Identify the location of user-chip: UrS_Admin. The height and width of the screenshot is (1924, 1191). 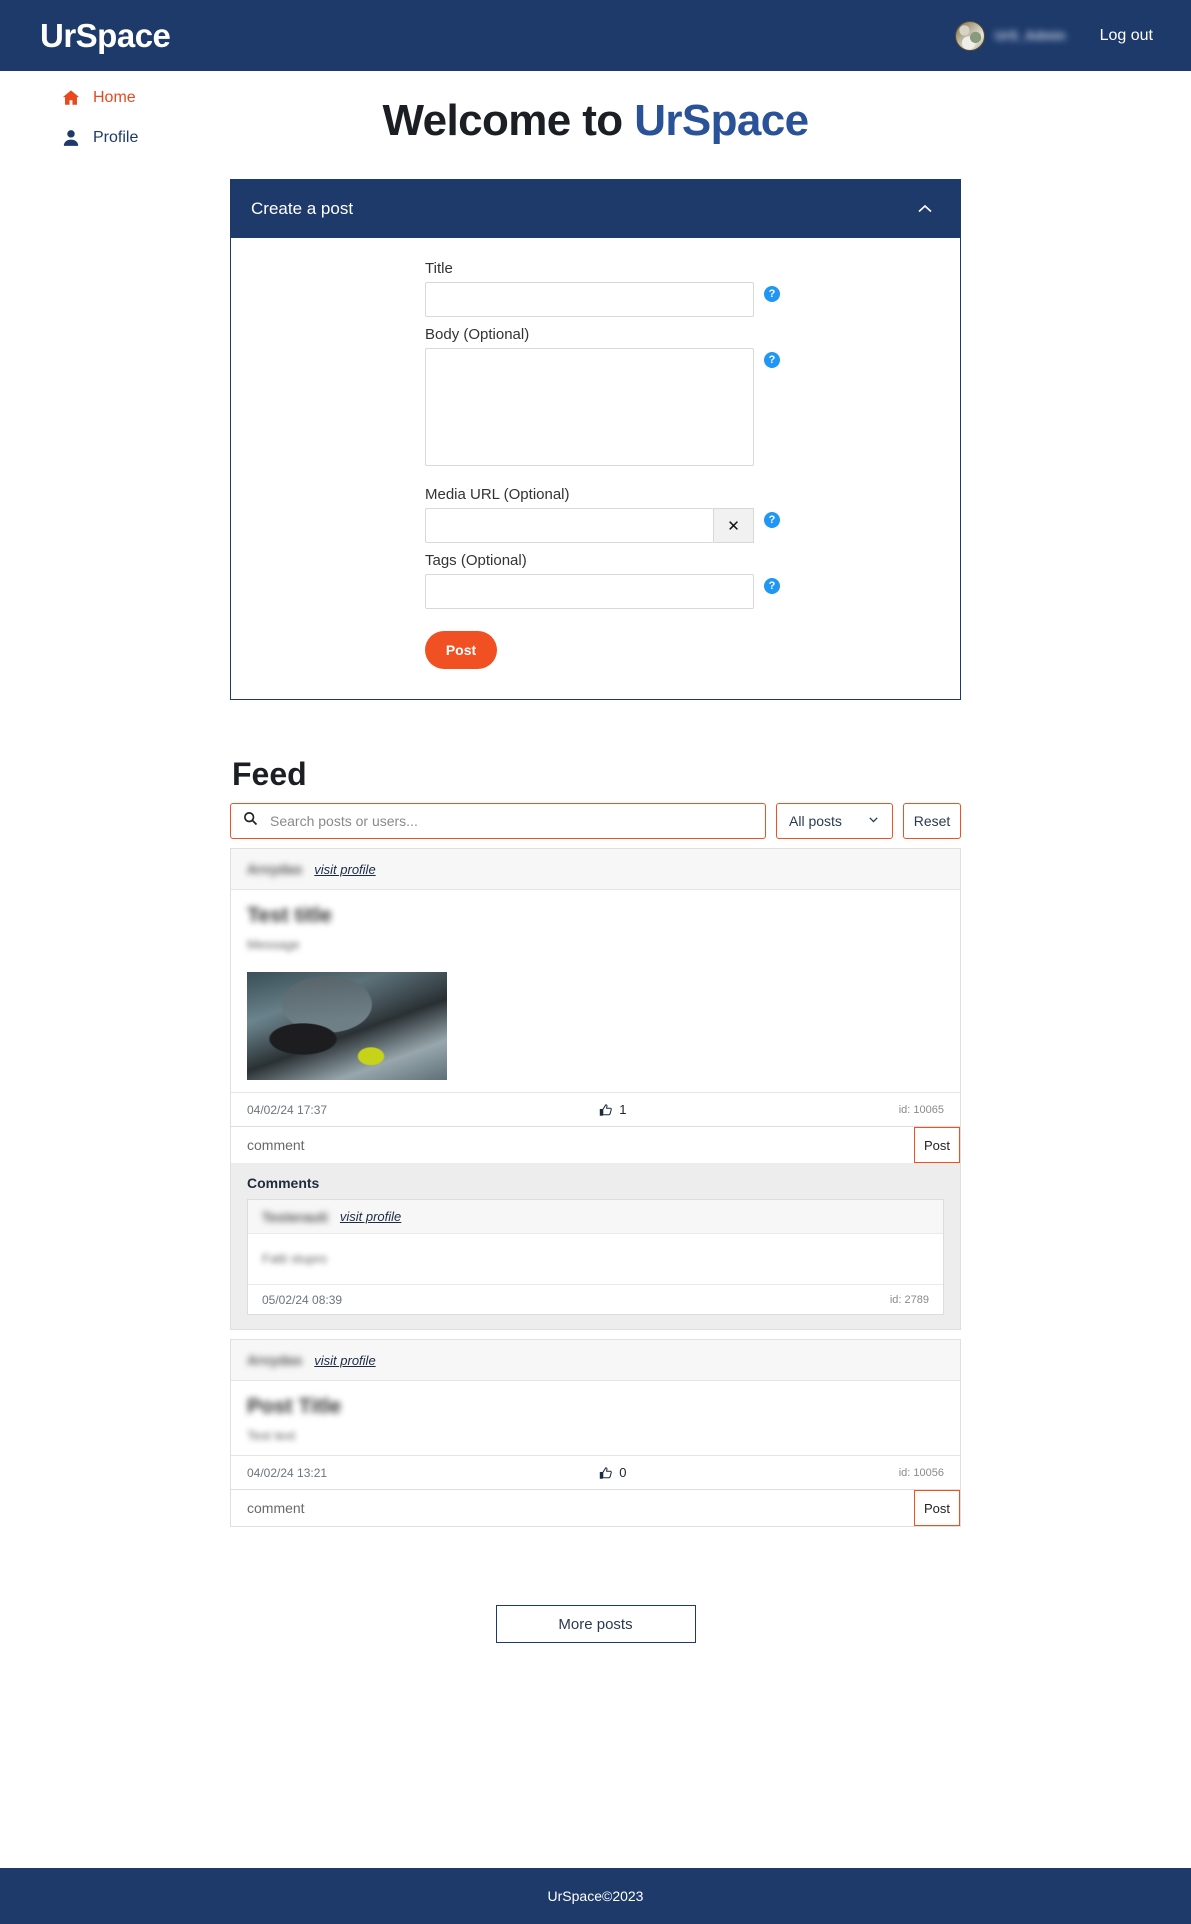
(1010, 35).